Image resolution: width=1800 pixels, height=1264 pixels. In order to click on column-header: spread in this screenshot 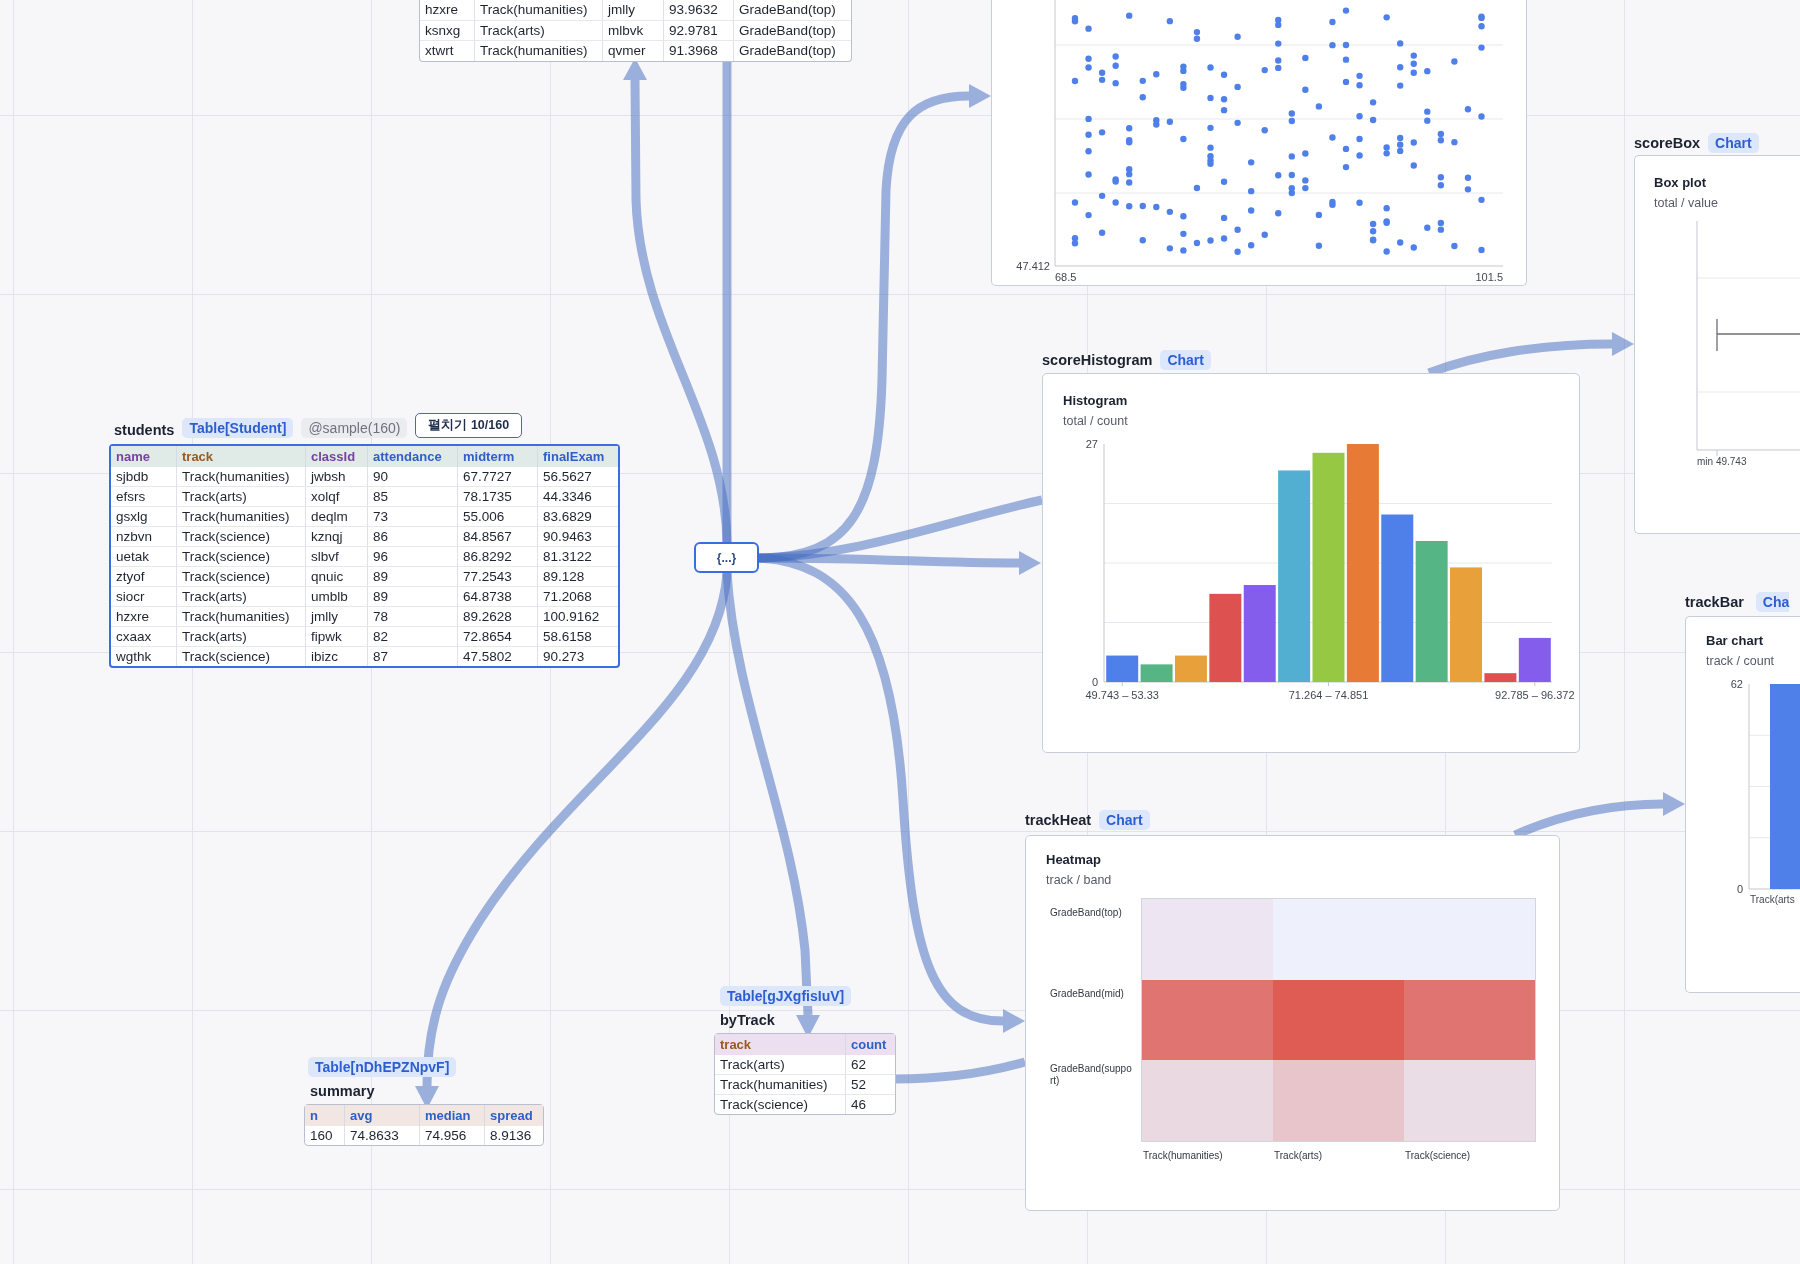, I will do `click(513, 1115)`.